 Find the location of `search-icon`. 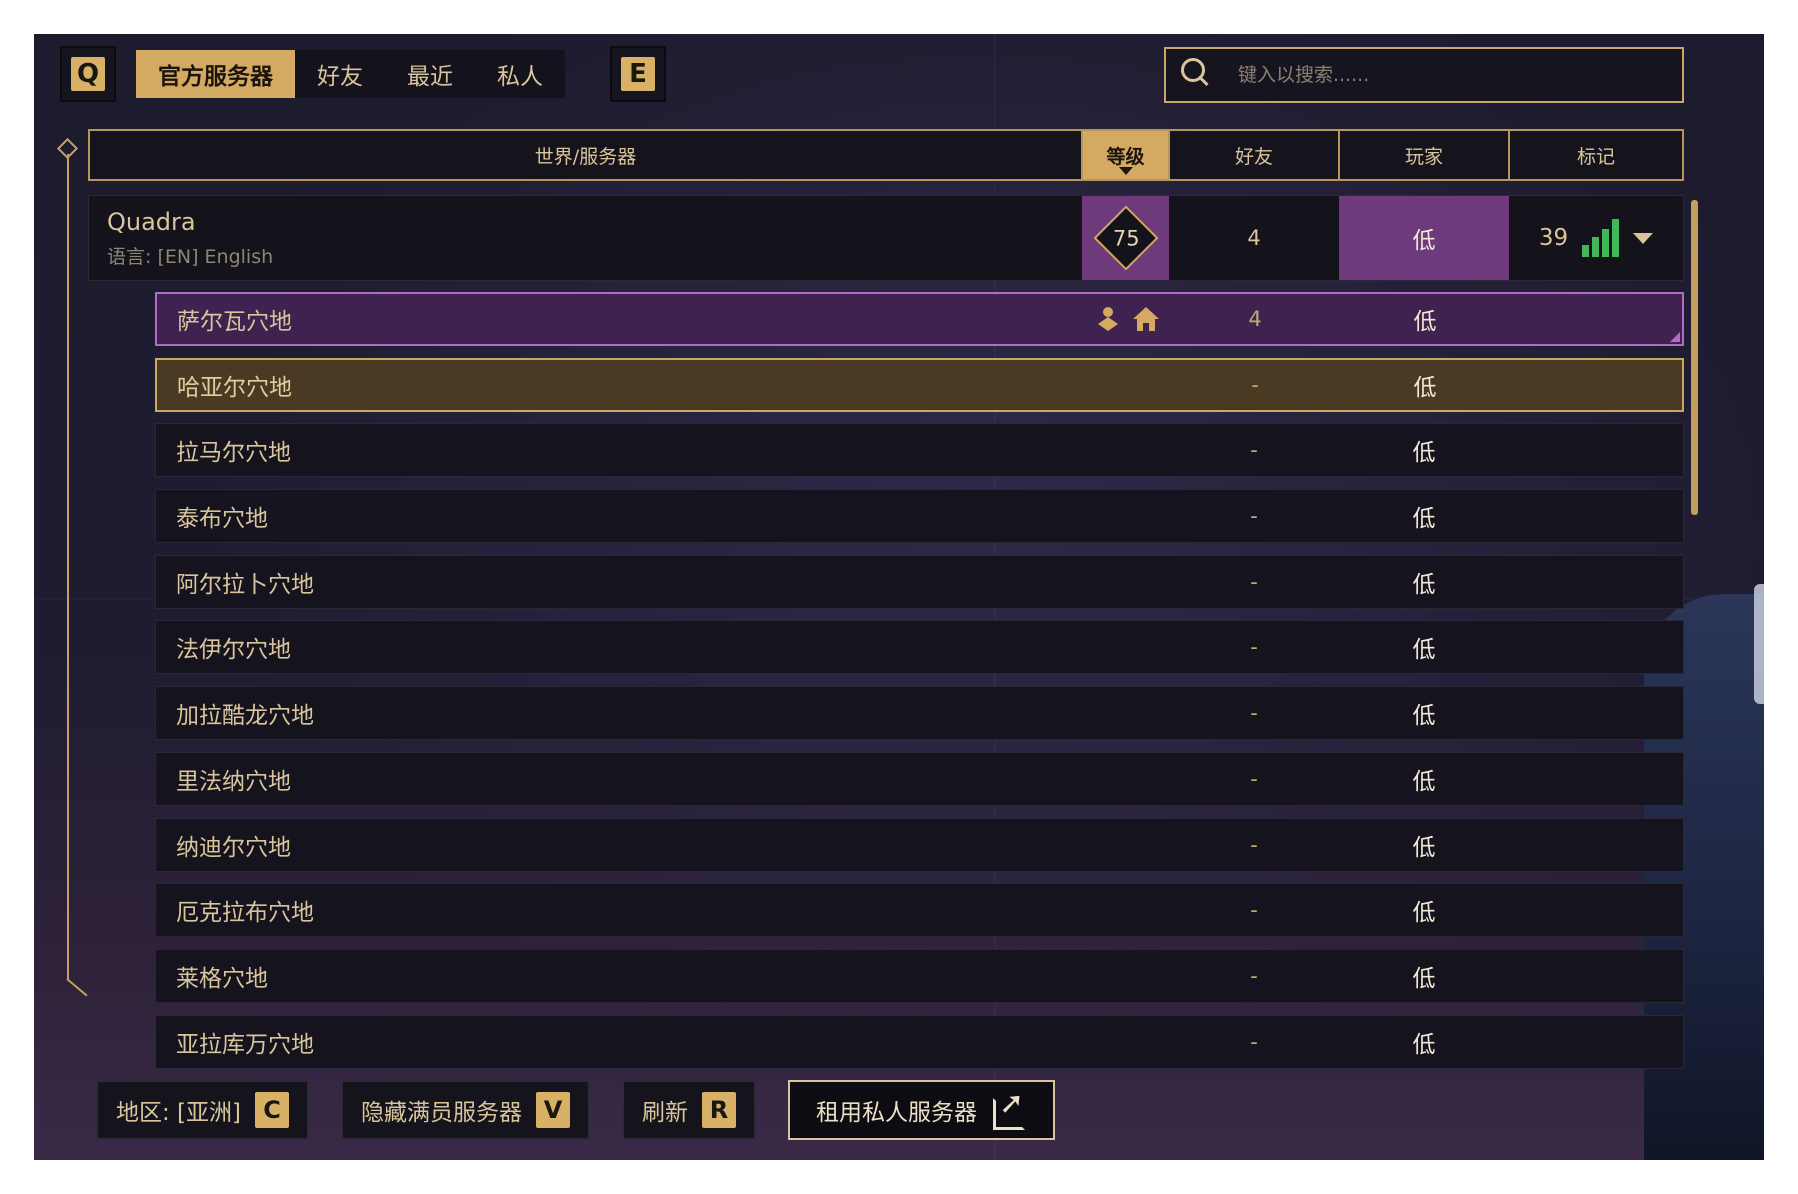

search-icon is located at coordinates (1196, 75).